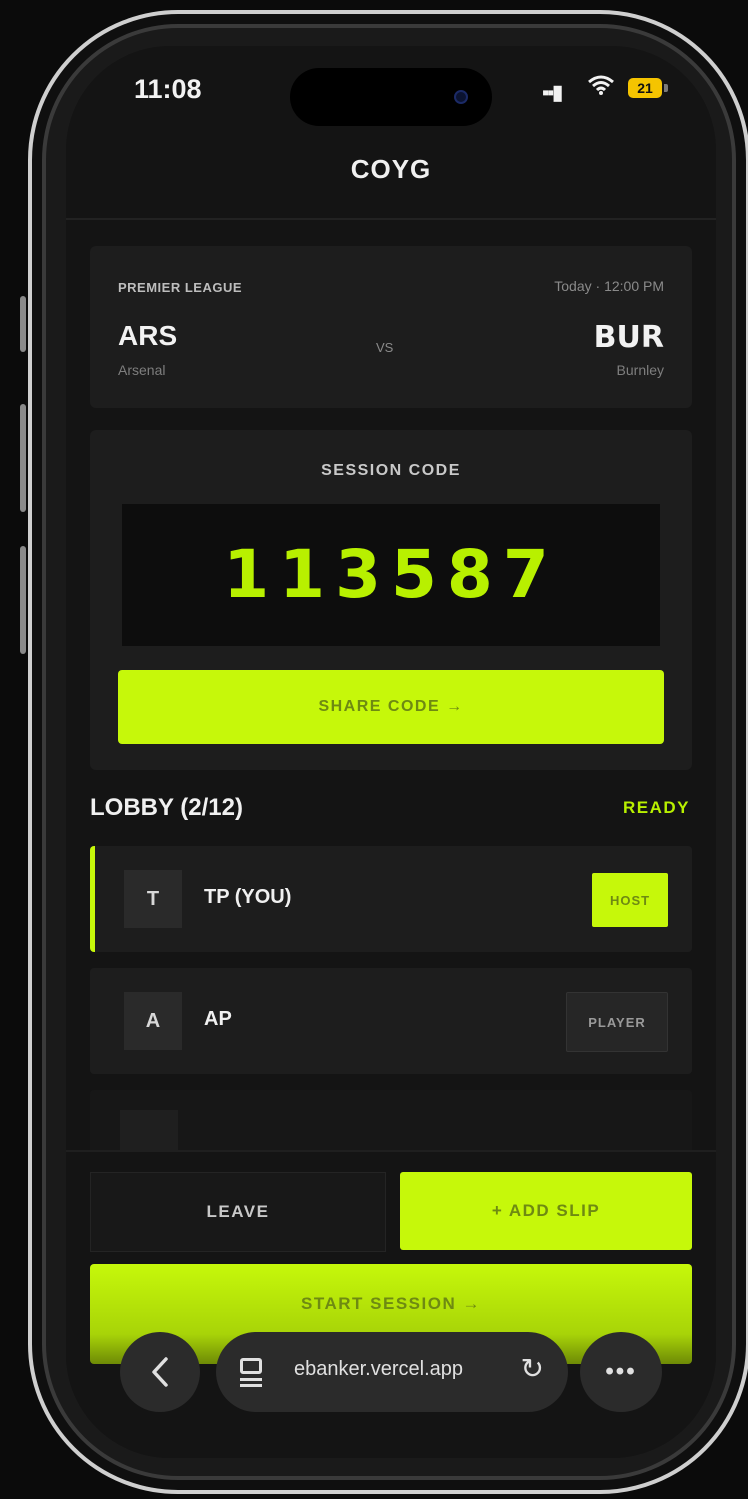 This screenshot has height=1499, width=748. I want to click on player-name: AP, so click(218, 1019).